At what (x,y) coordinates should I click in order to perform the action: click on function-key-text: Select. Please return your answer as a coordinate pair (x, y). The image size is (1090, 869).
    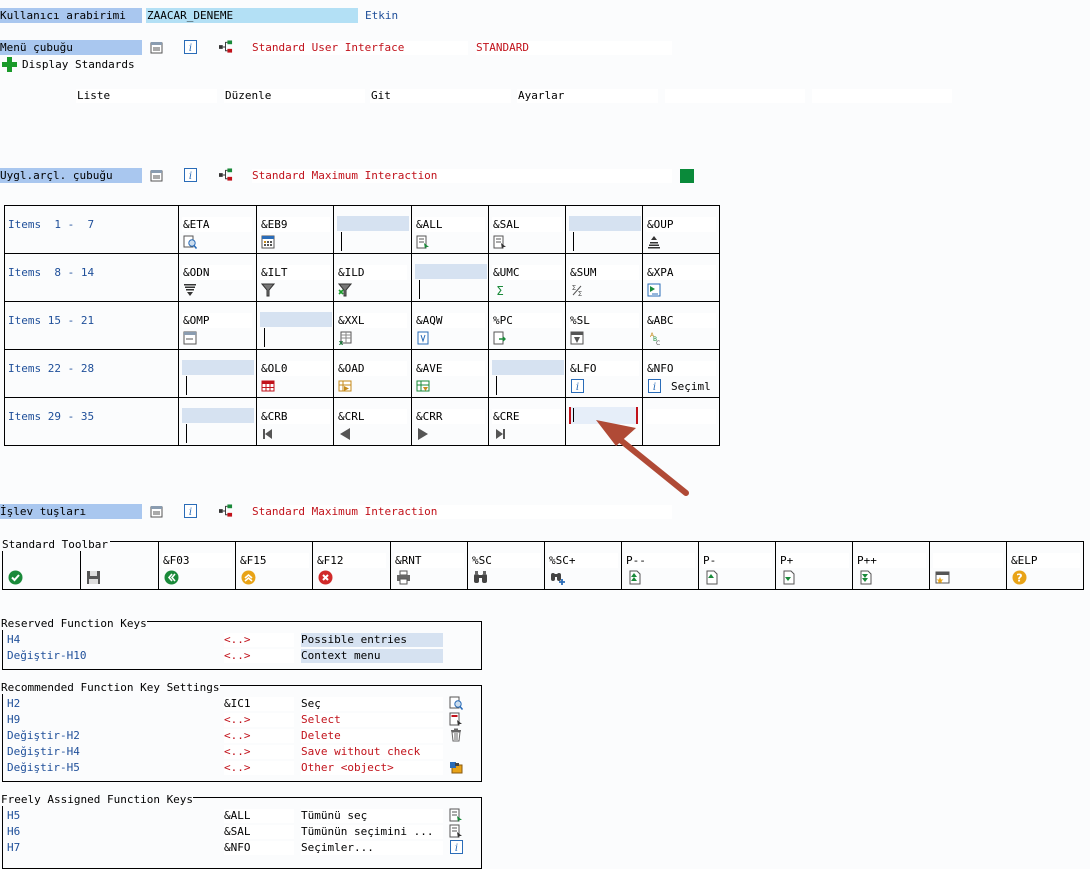
    Looking at the image, I should click on (372, 720).